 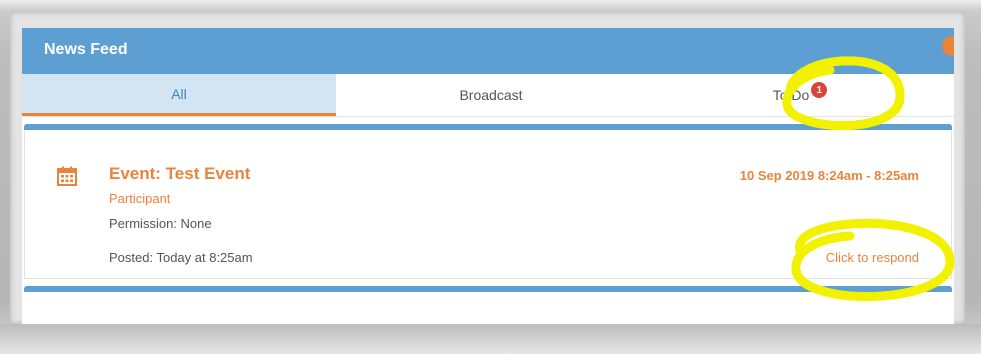 I want to click on tab-todo-label: To Do, so click(x=791, y=95).